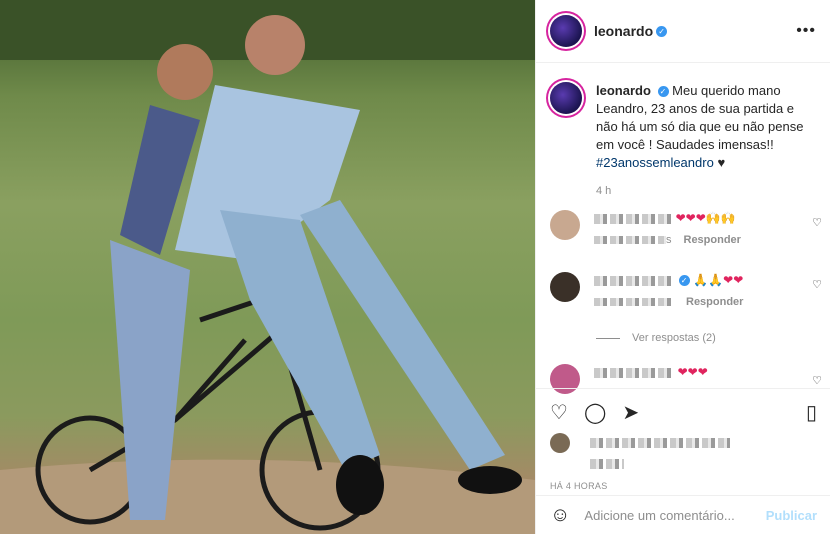 Image resolution: width=830 pixels, height=534 pixels. I want to click on post-actions: ♡ ◯ ➤ ▯ HÁ 4 HORAS, so click(683, 439).